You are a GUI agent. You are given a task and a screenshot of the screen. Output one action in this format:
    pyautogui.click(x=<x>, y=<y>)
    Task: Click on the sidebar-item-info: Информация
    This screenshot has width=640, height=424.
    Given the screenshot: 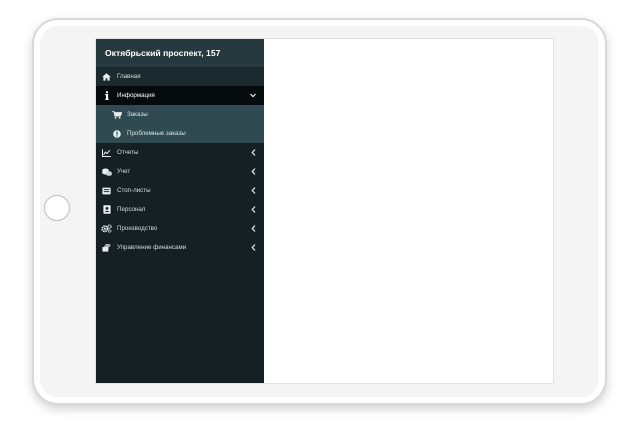 What is the action you would take?
    pyautogui.click(x=180, y=95)
    